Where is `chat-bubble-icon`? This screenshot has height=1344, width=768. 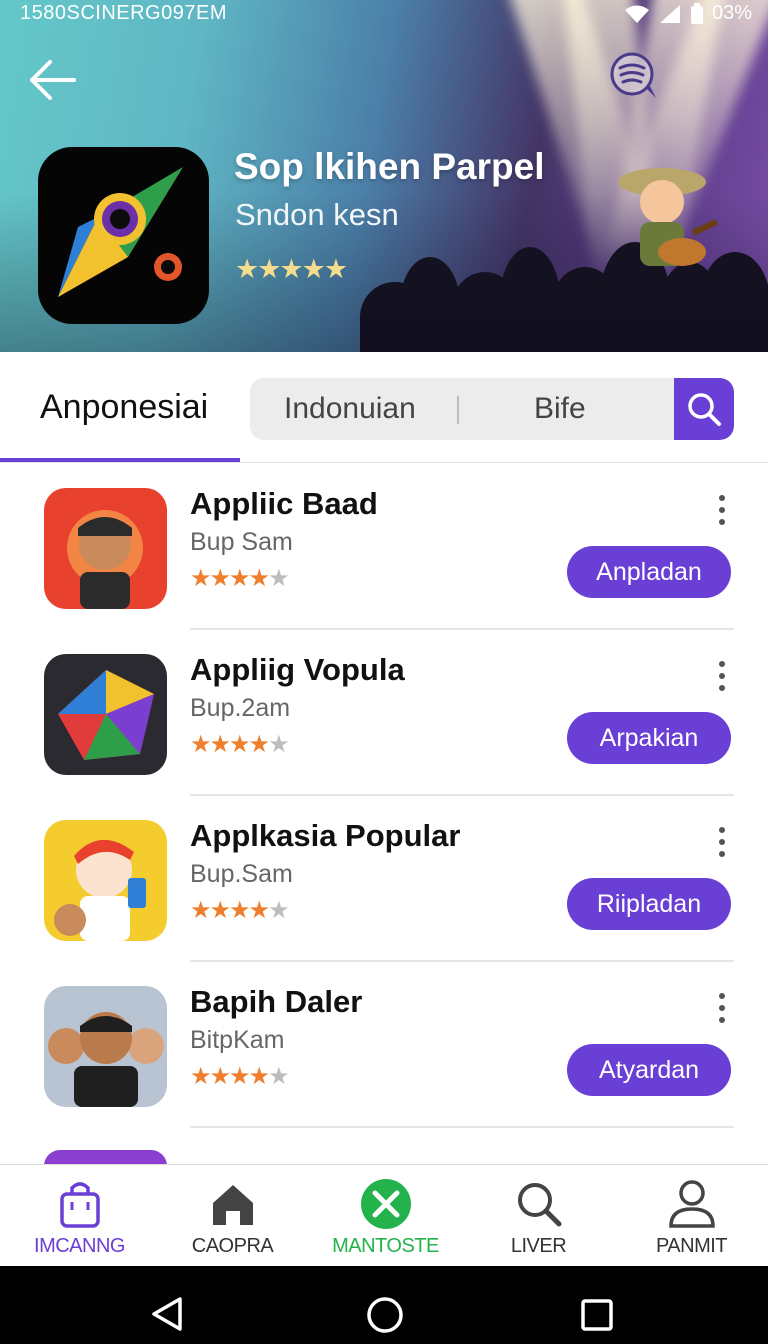
chat-bubble-icon is located at coordinates (634, 77).